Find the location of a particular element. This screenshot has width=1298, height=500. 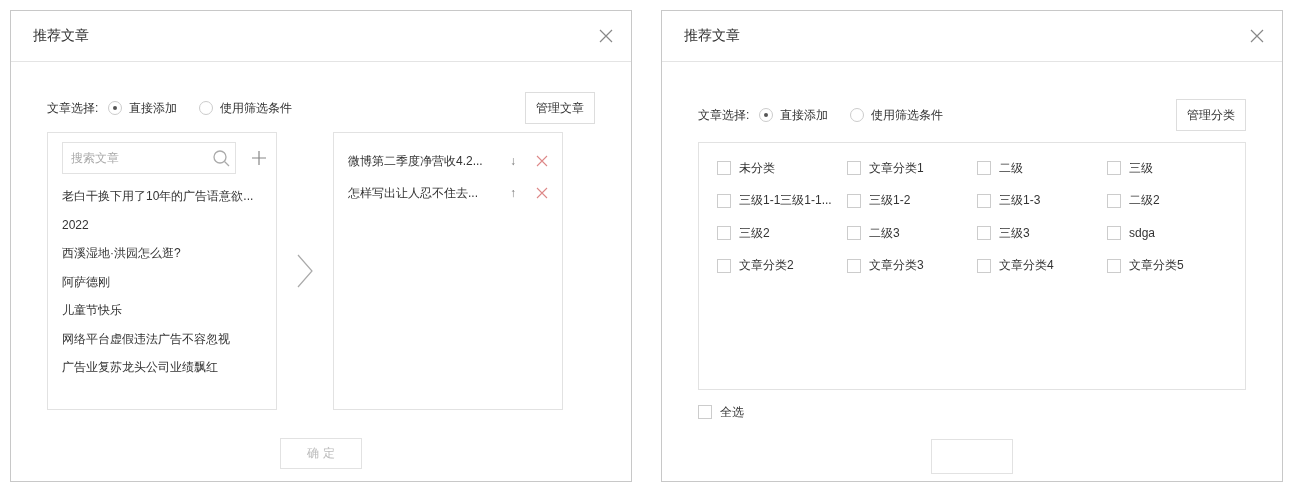

article-item: 阿萨德刚 is located at coordinates (169, 281).